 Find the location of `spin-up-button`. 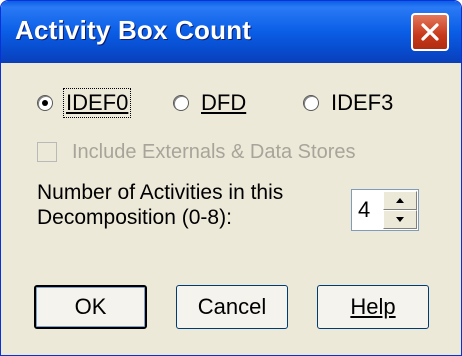

spin-up-button is located at coordinates (400, 200).